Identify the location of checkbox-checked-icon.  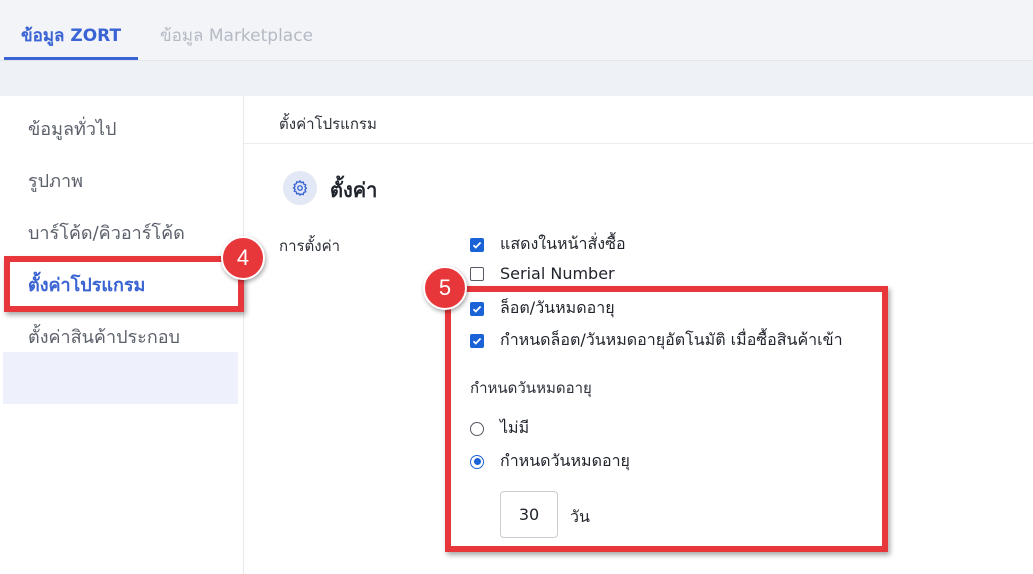
(477, 244).